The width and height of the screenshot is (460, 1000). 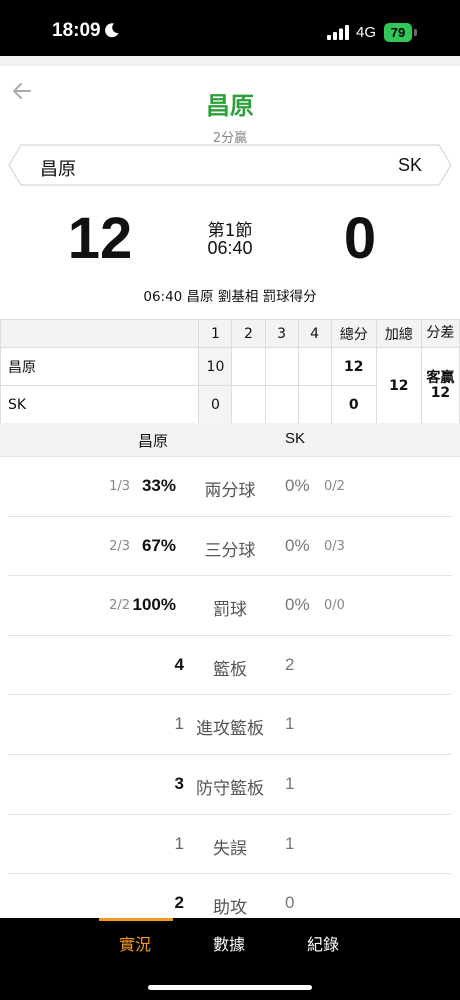 What do you see at coordinates (230, 848) in the screenshot?
I see `stat-label: 失誤` at bounding box center [230, 848].